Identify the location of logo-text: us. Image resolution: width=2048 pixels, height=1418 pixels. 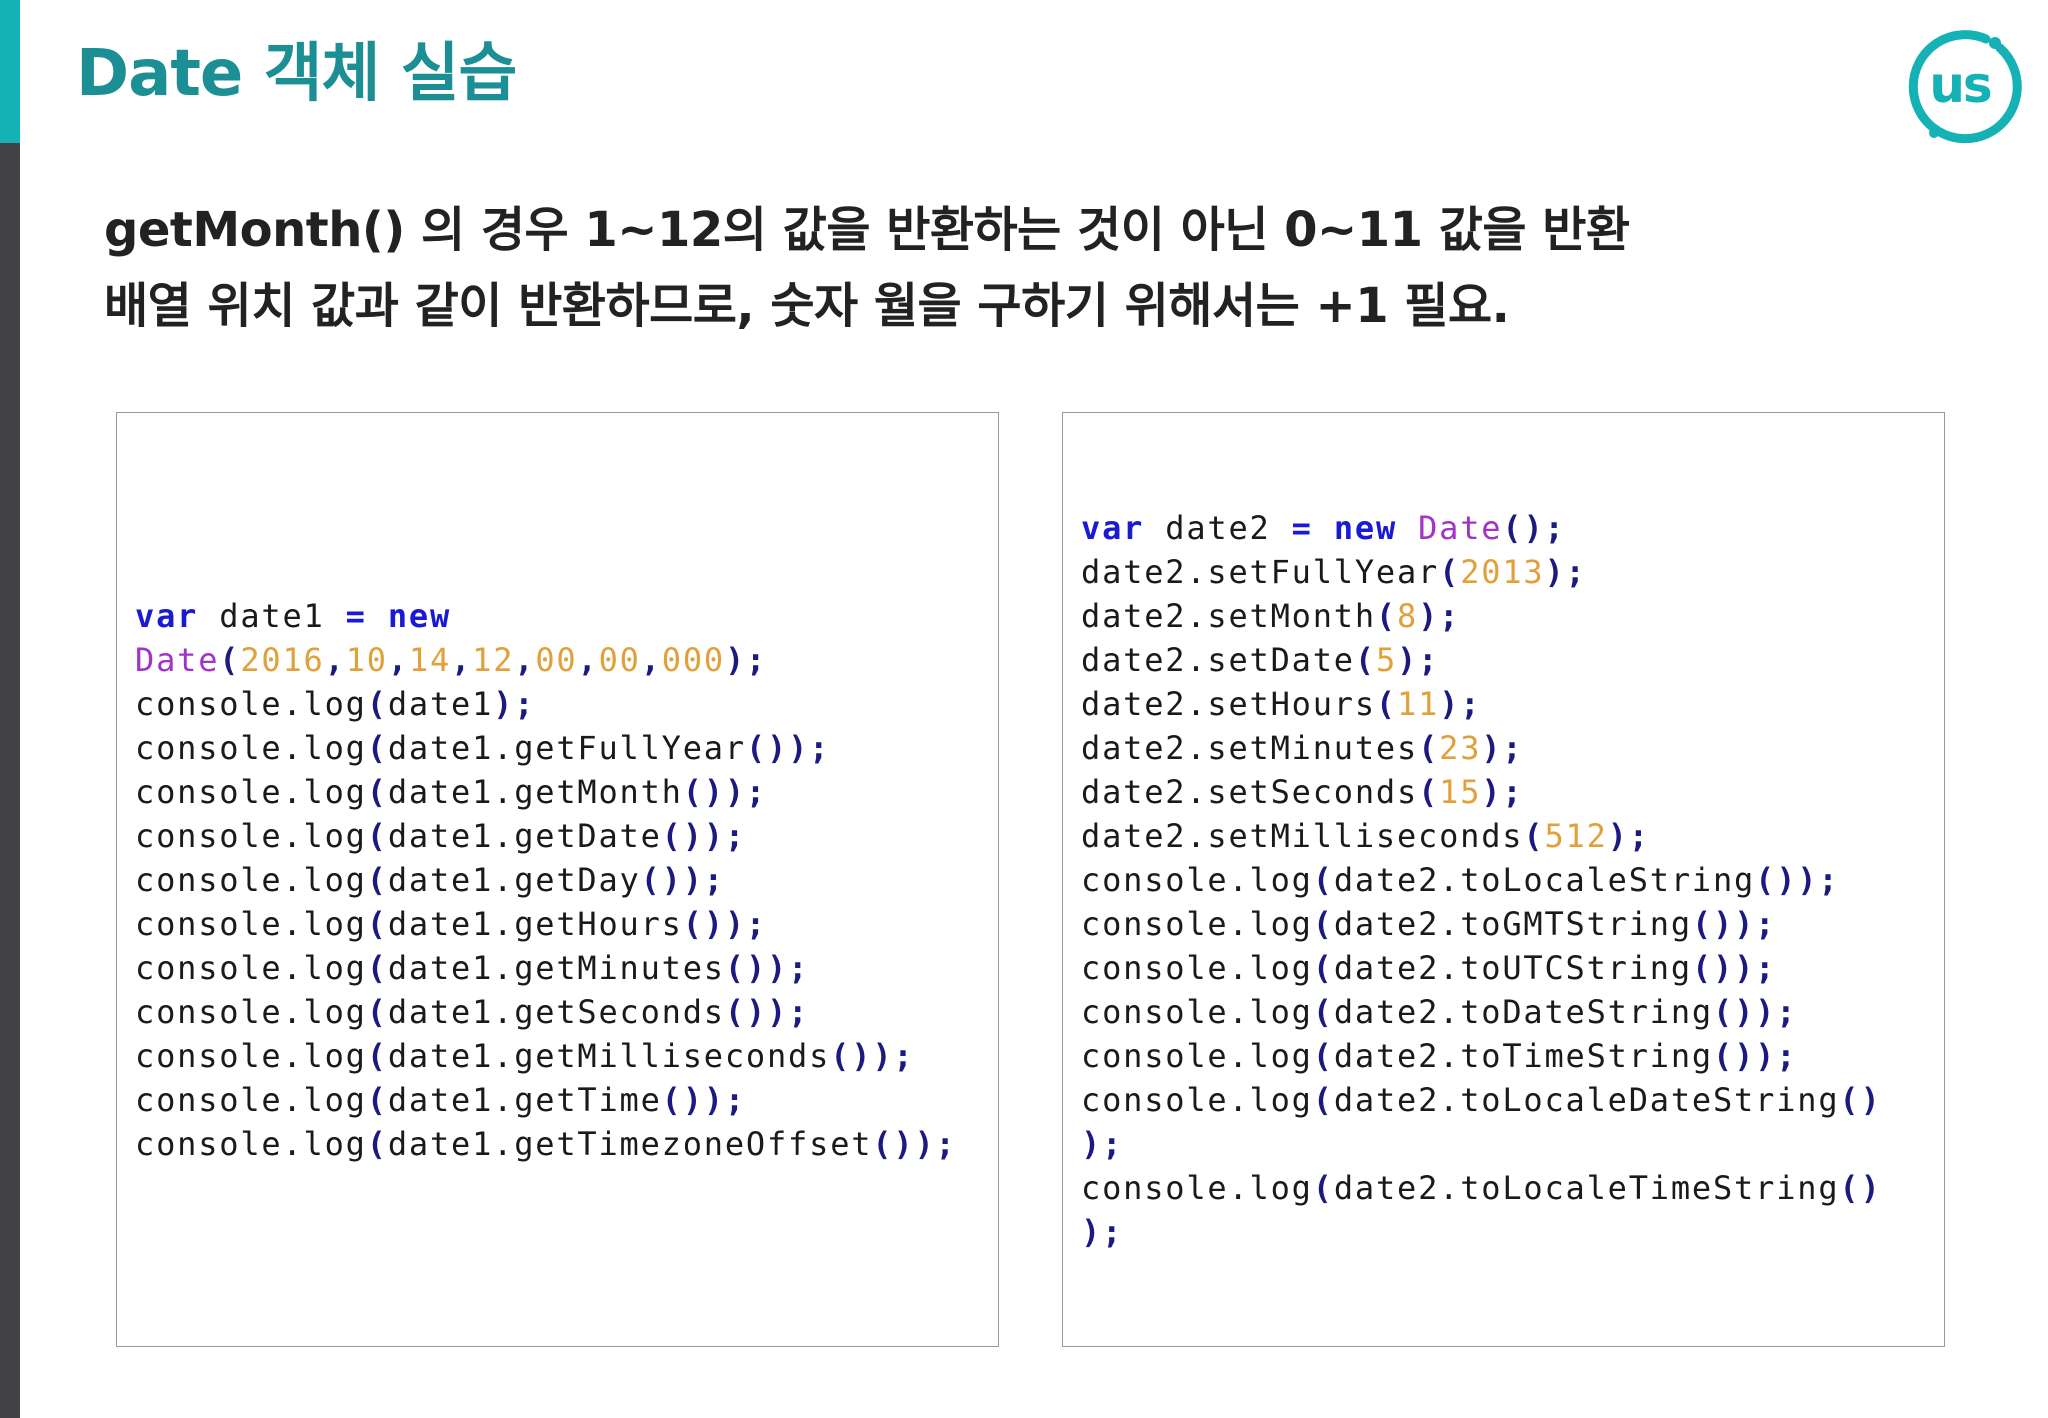
(1960, 85).